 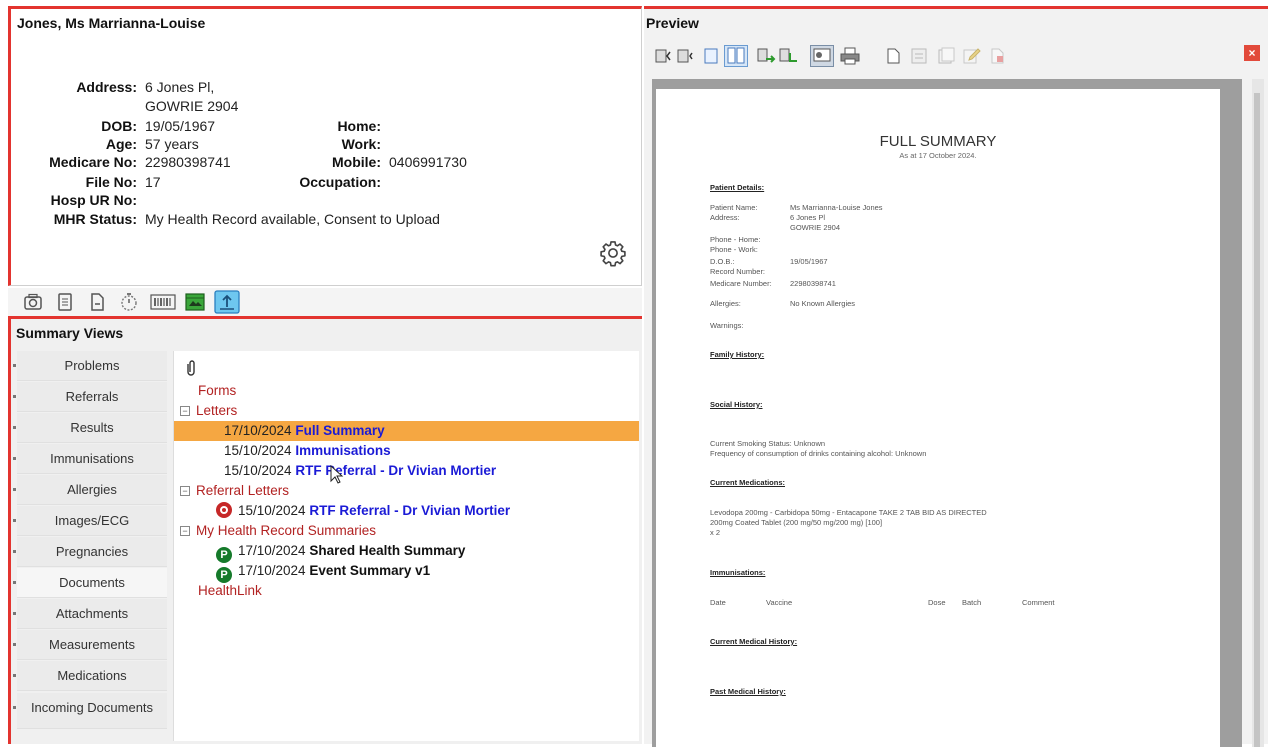 What do you see at coordinates (70, 333) in the screenshot?
I see `summary-views-title: Summary Views` at bounding box center [70, 333].